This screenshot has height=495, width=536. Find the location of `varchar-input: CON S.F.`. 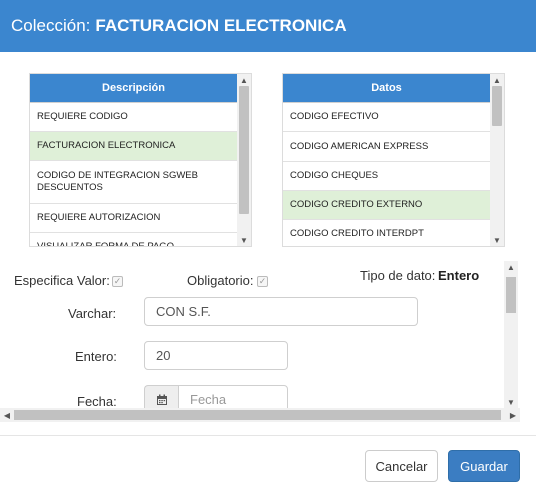

varchar-input: CON S.F. is located at coordinates (281, 311).